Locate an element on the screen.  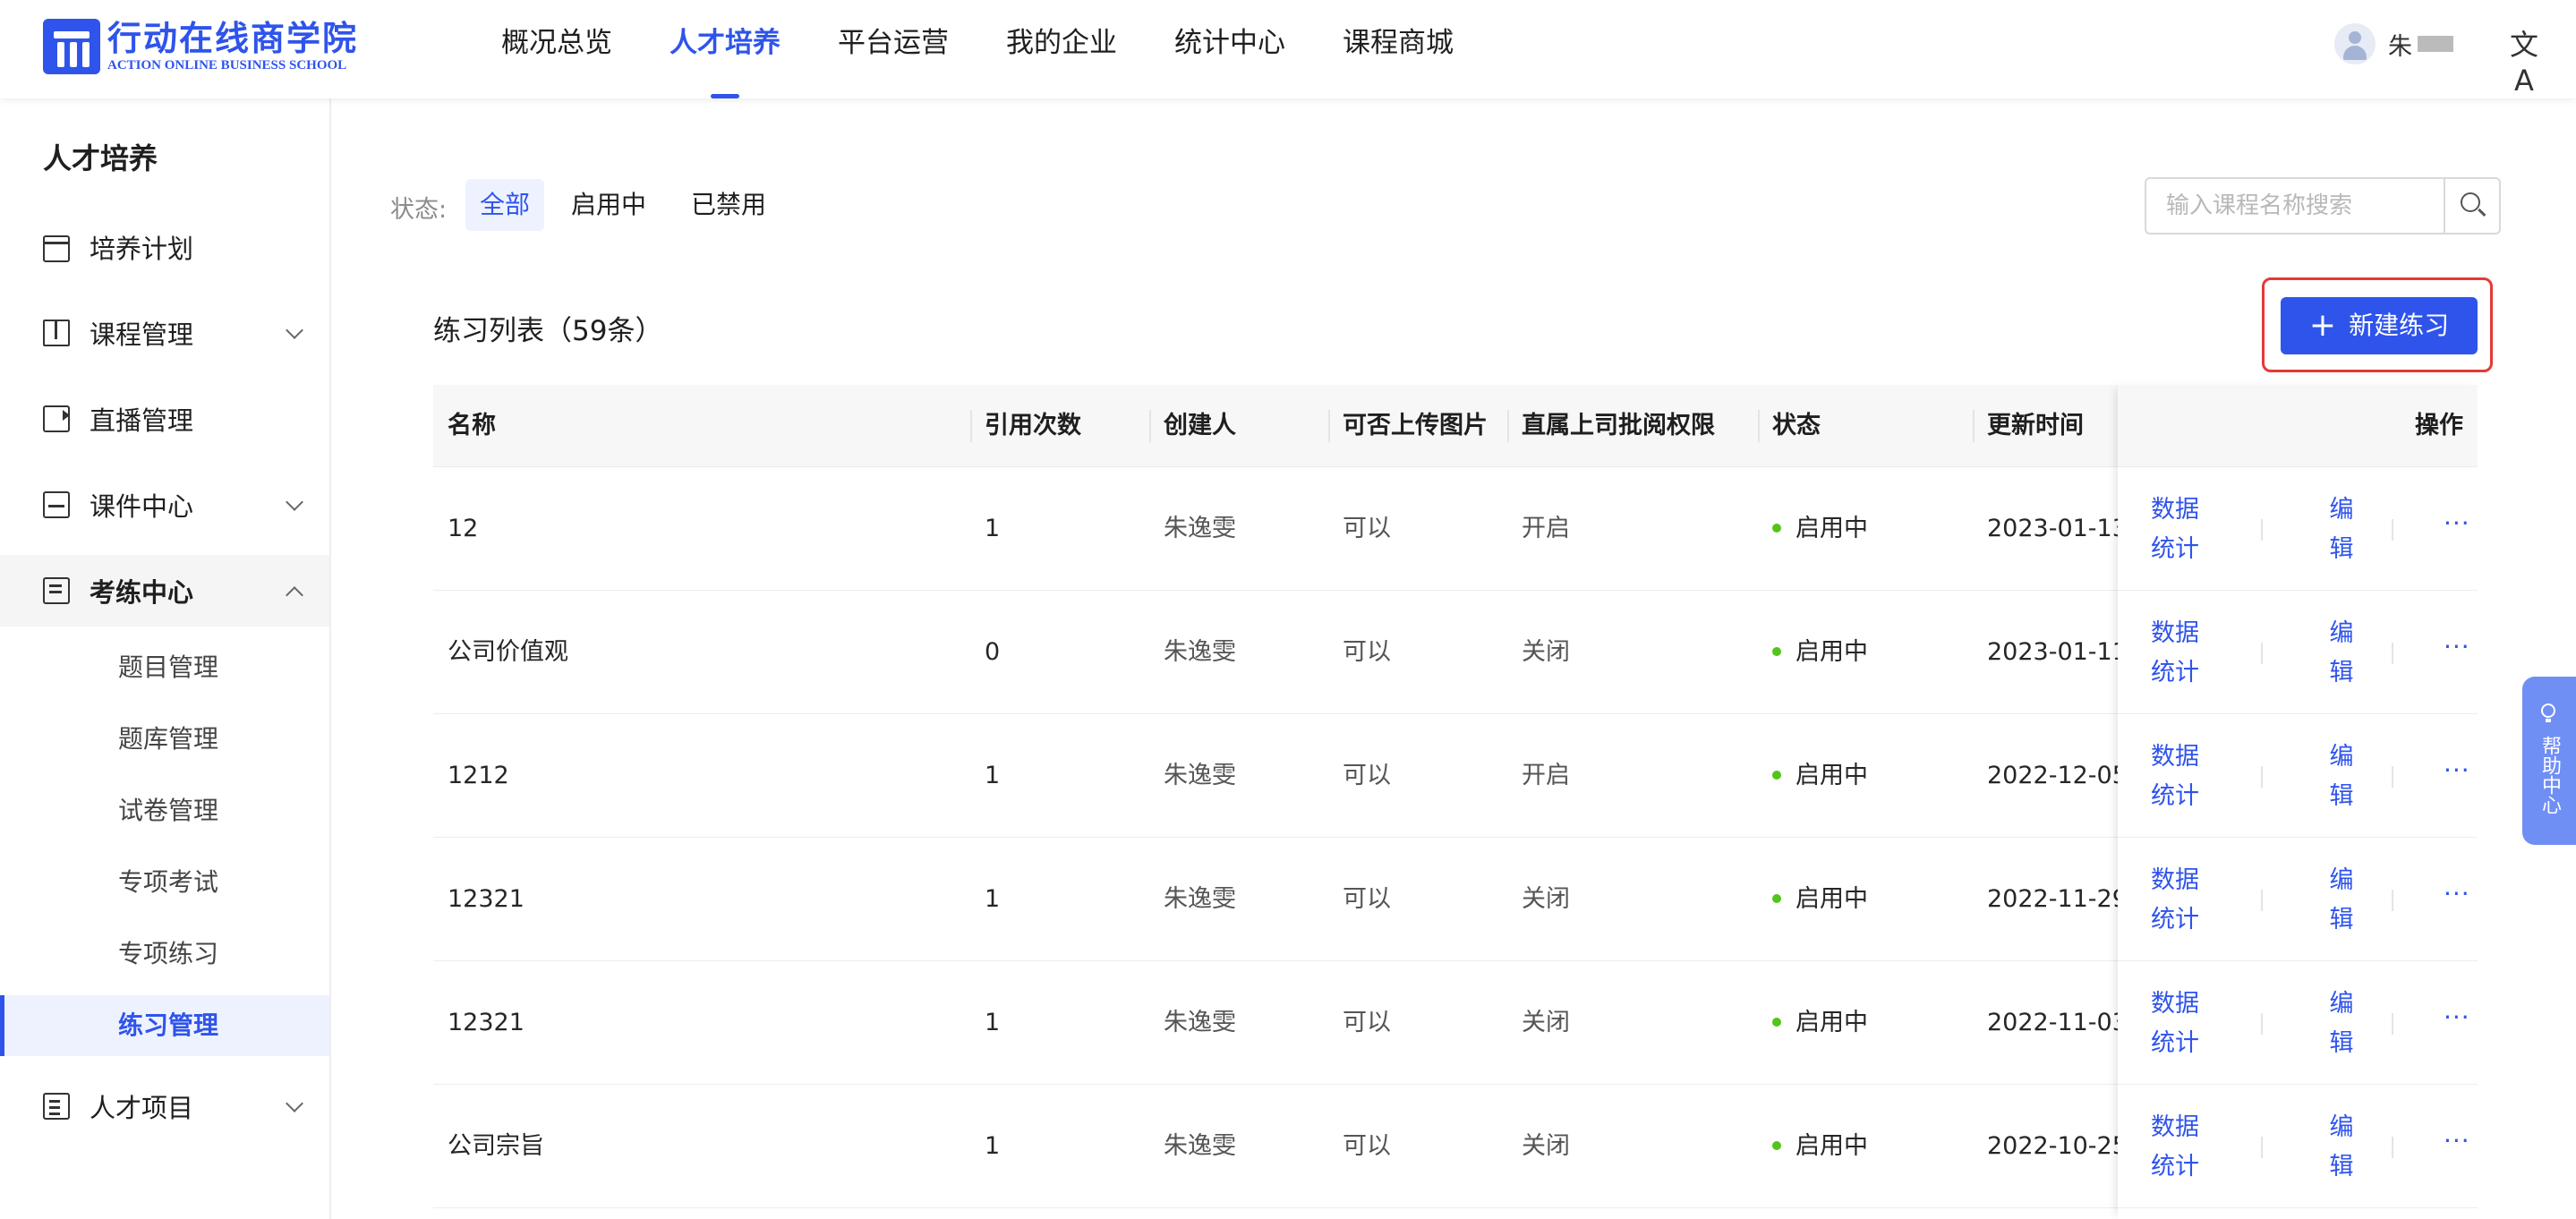
nav-item-operations: 平台运营 is located at coordinates (893, 49).